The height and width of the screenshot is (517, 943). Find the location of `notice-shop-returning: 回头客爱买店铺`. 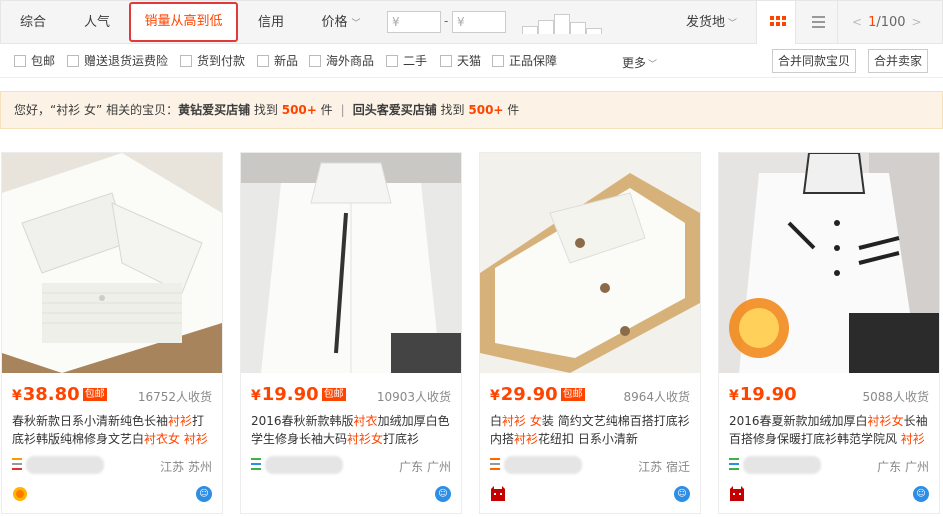

notice-shop-returning: 回头客爱买店铺 is located at coordinates (395, 110).